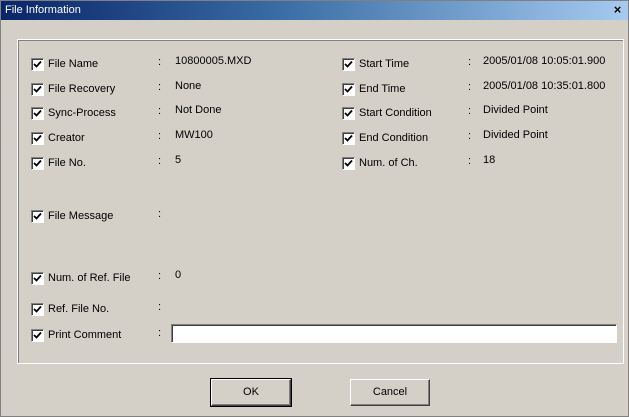 The width and height of the screenshot is (629, 417). Describe the element at coordinates (314, 10) in the screenshot. I see `title-bar: File Information ×` at that location.